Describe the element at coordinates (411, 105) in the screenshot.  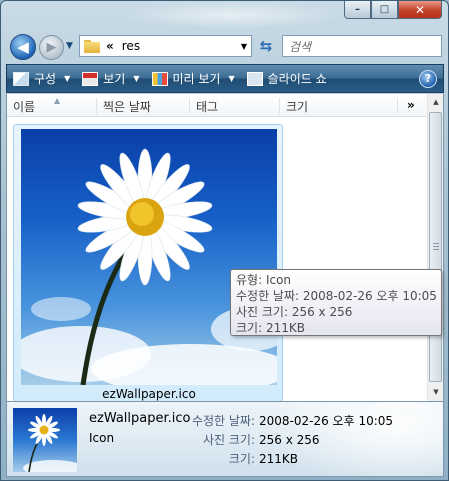
I see `more-columns-button: »` at that location.